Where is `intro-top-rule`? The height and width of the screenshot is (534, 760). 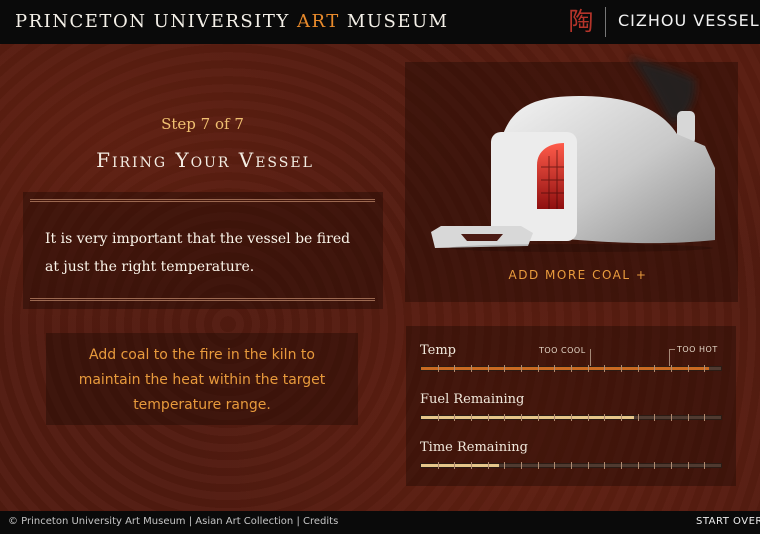
intro-top-rule is located at coordinates (202, 200).